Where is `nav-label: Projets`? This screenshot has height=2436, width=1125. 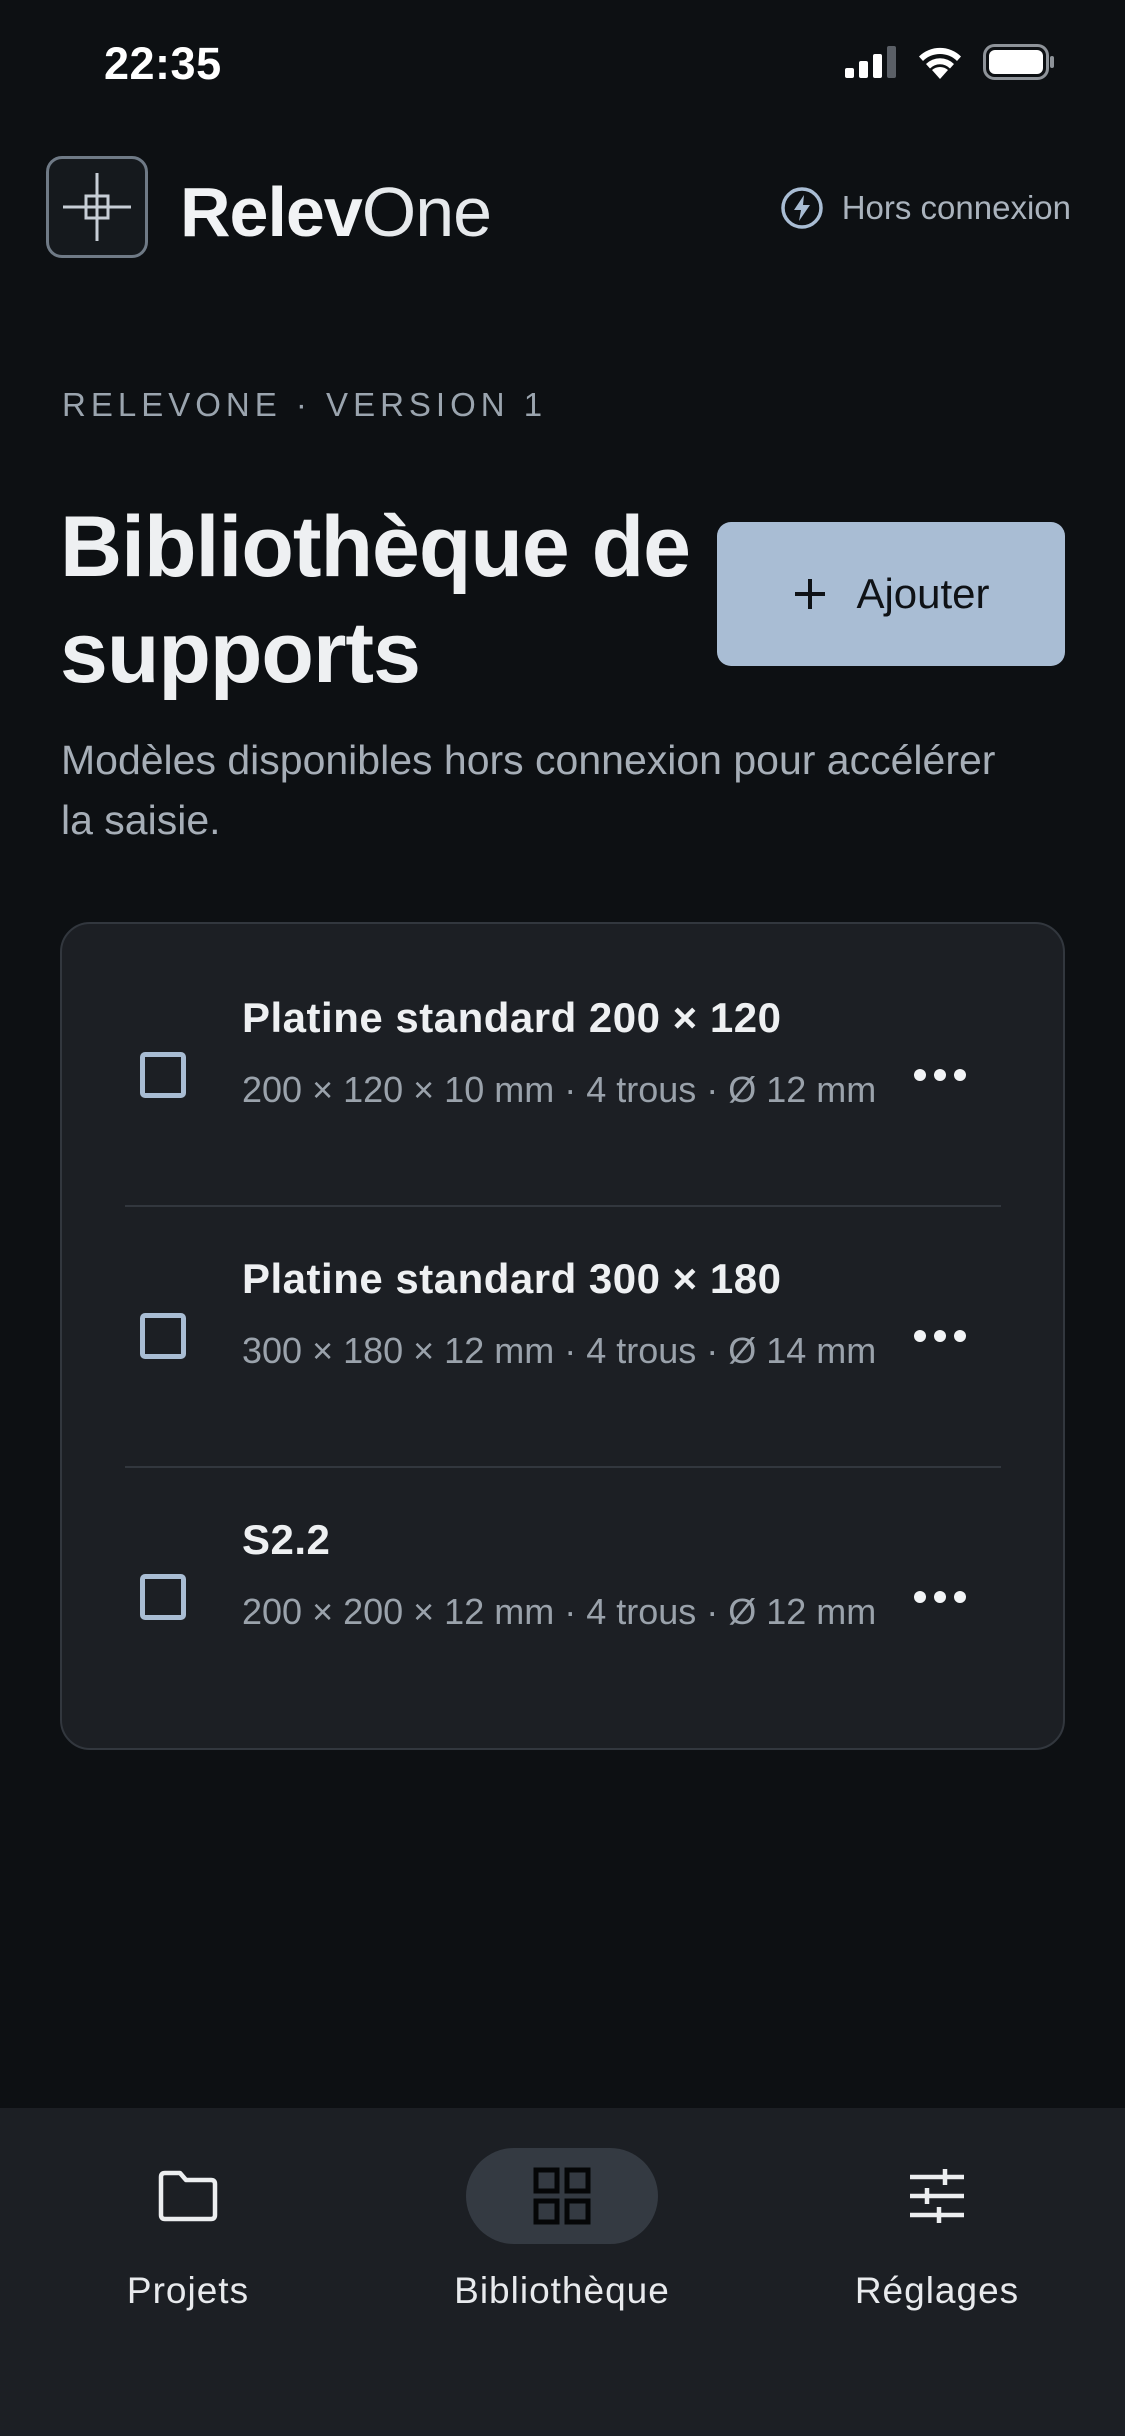
nav-label: Projets is located at coordinates (188, 2290).